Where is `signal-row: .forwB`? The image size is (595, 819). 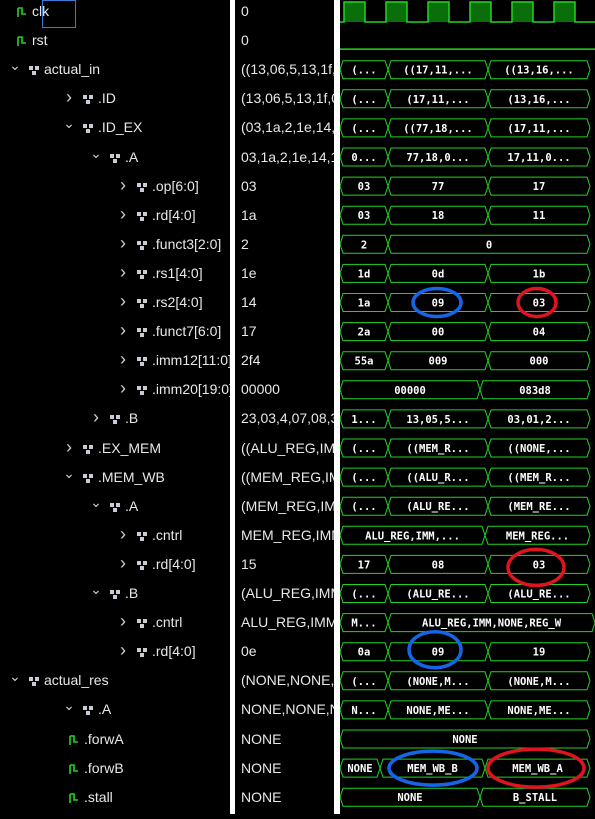 signal-row: .forwB is located at coordinates (115, 768).